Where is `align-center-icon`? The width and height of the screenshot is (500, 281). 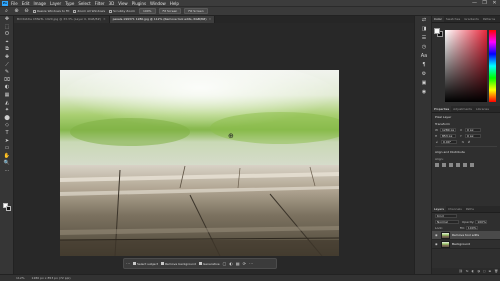 align-center-icon is located at coordinates (444, 165).